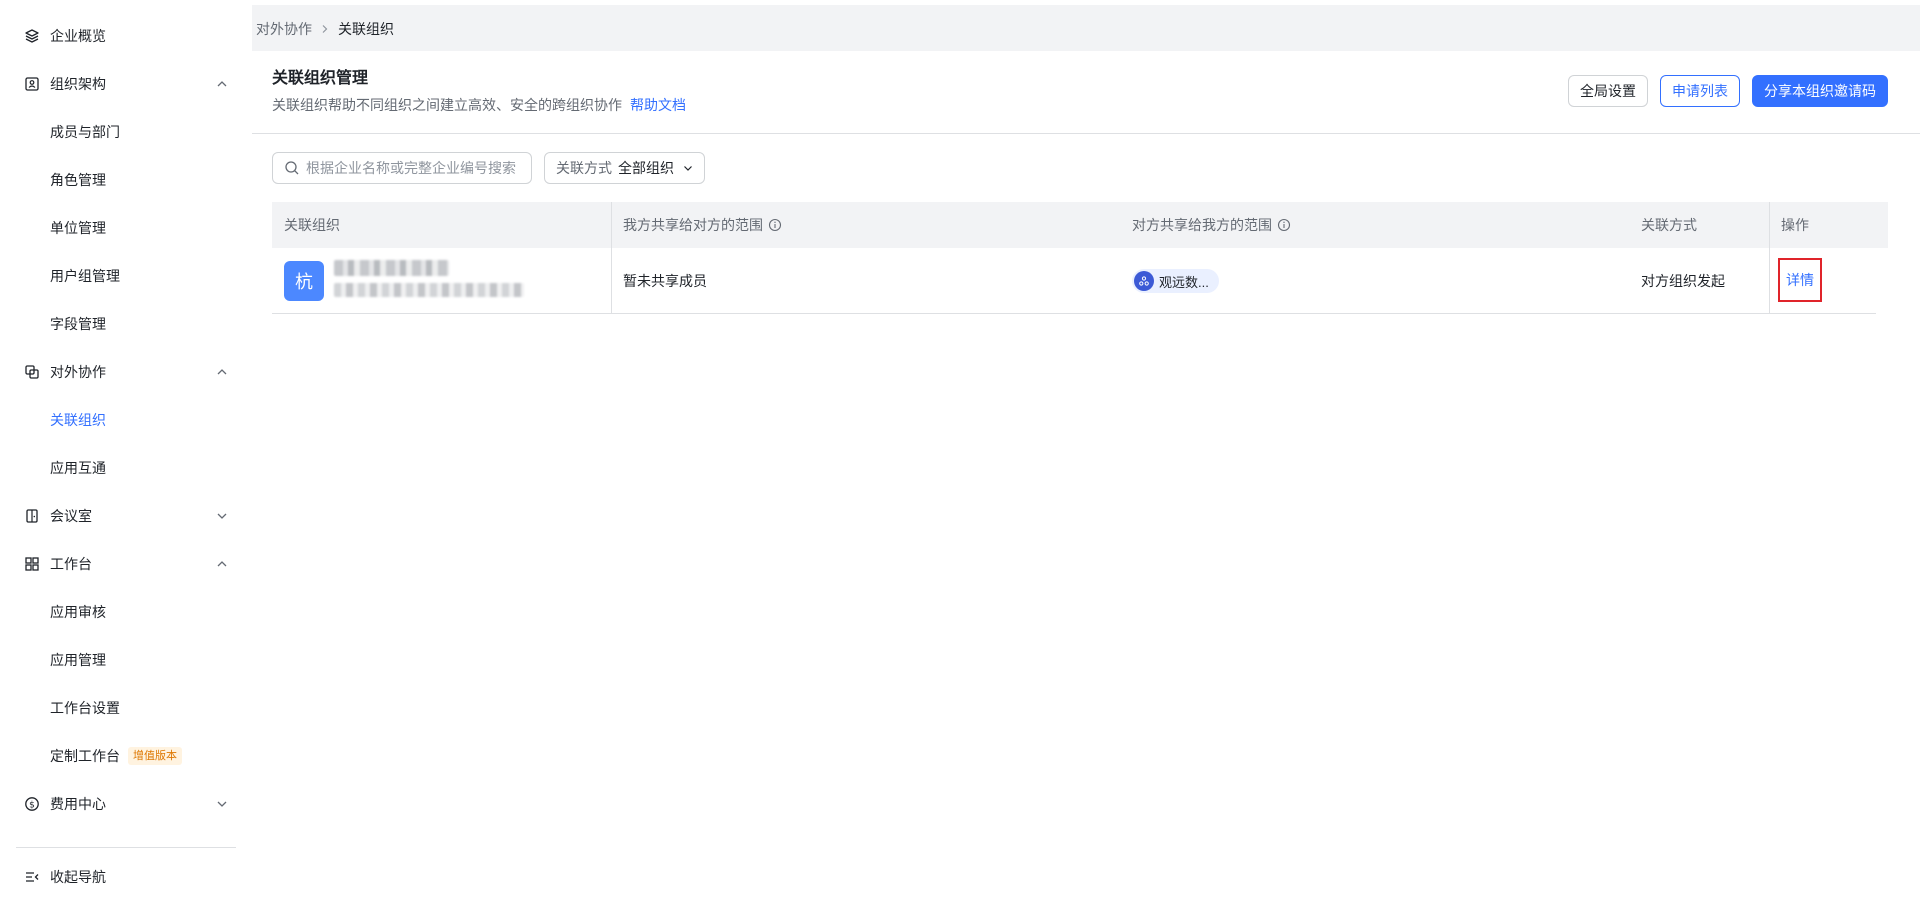 Image resolution: width=1920 pixels, height=907 pixels. I want to click on filter-key: 关联方式, so click(584, 168).